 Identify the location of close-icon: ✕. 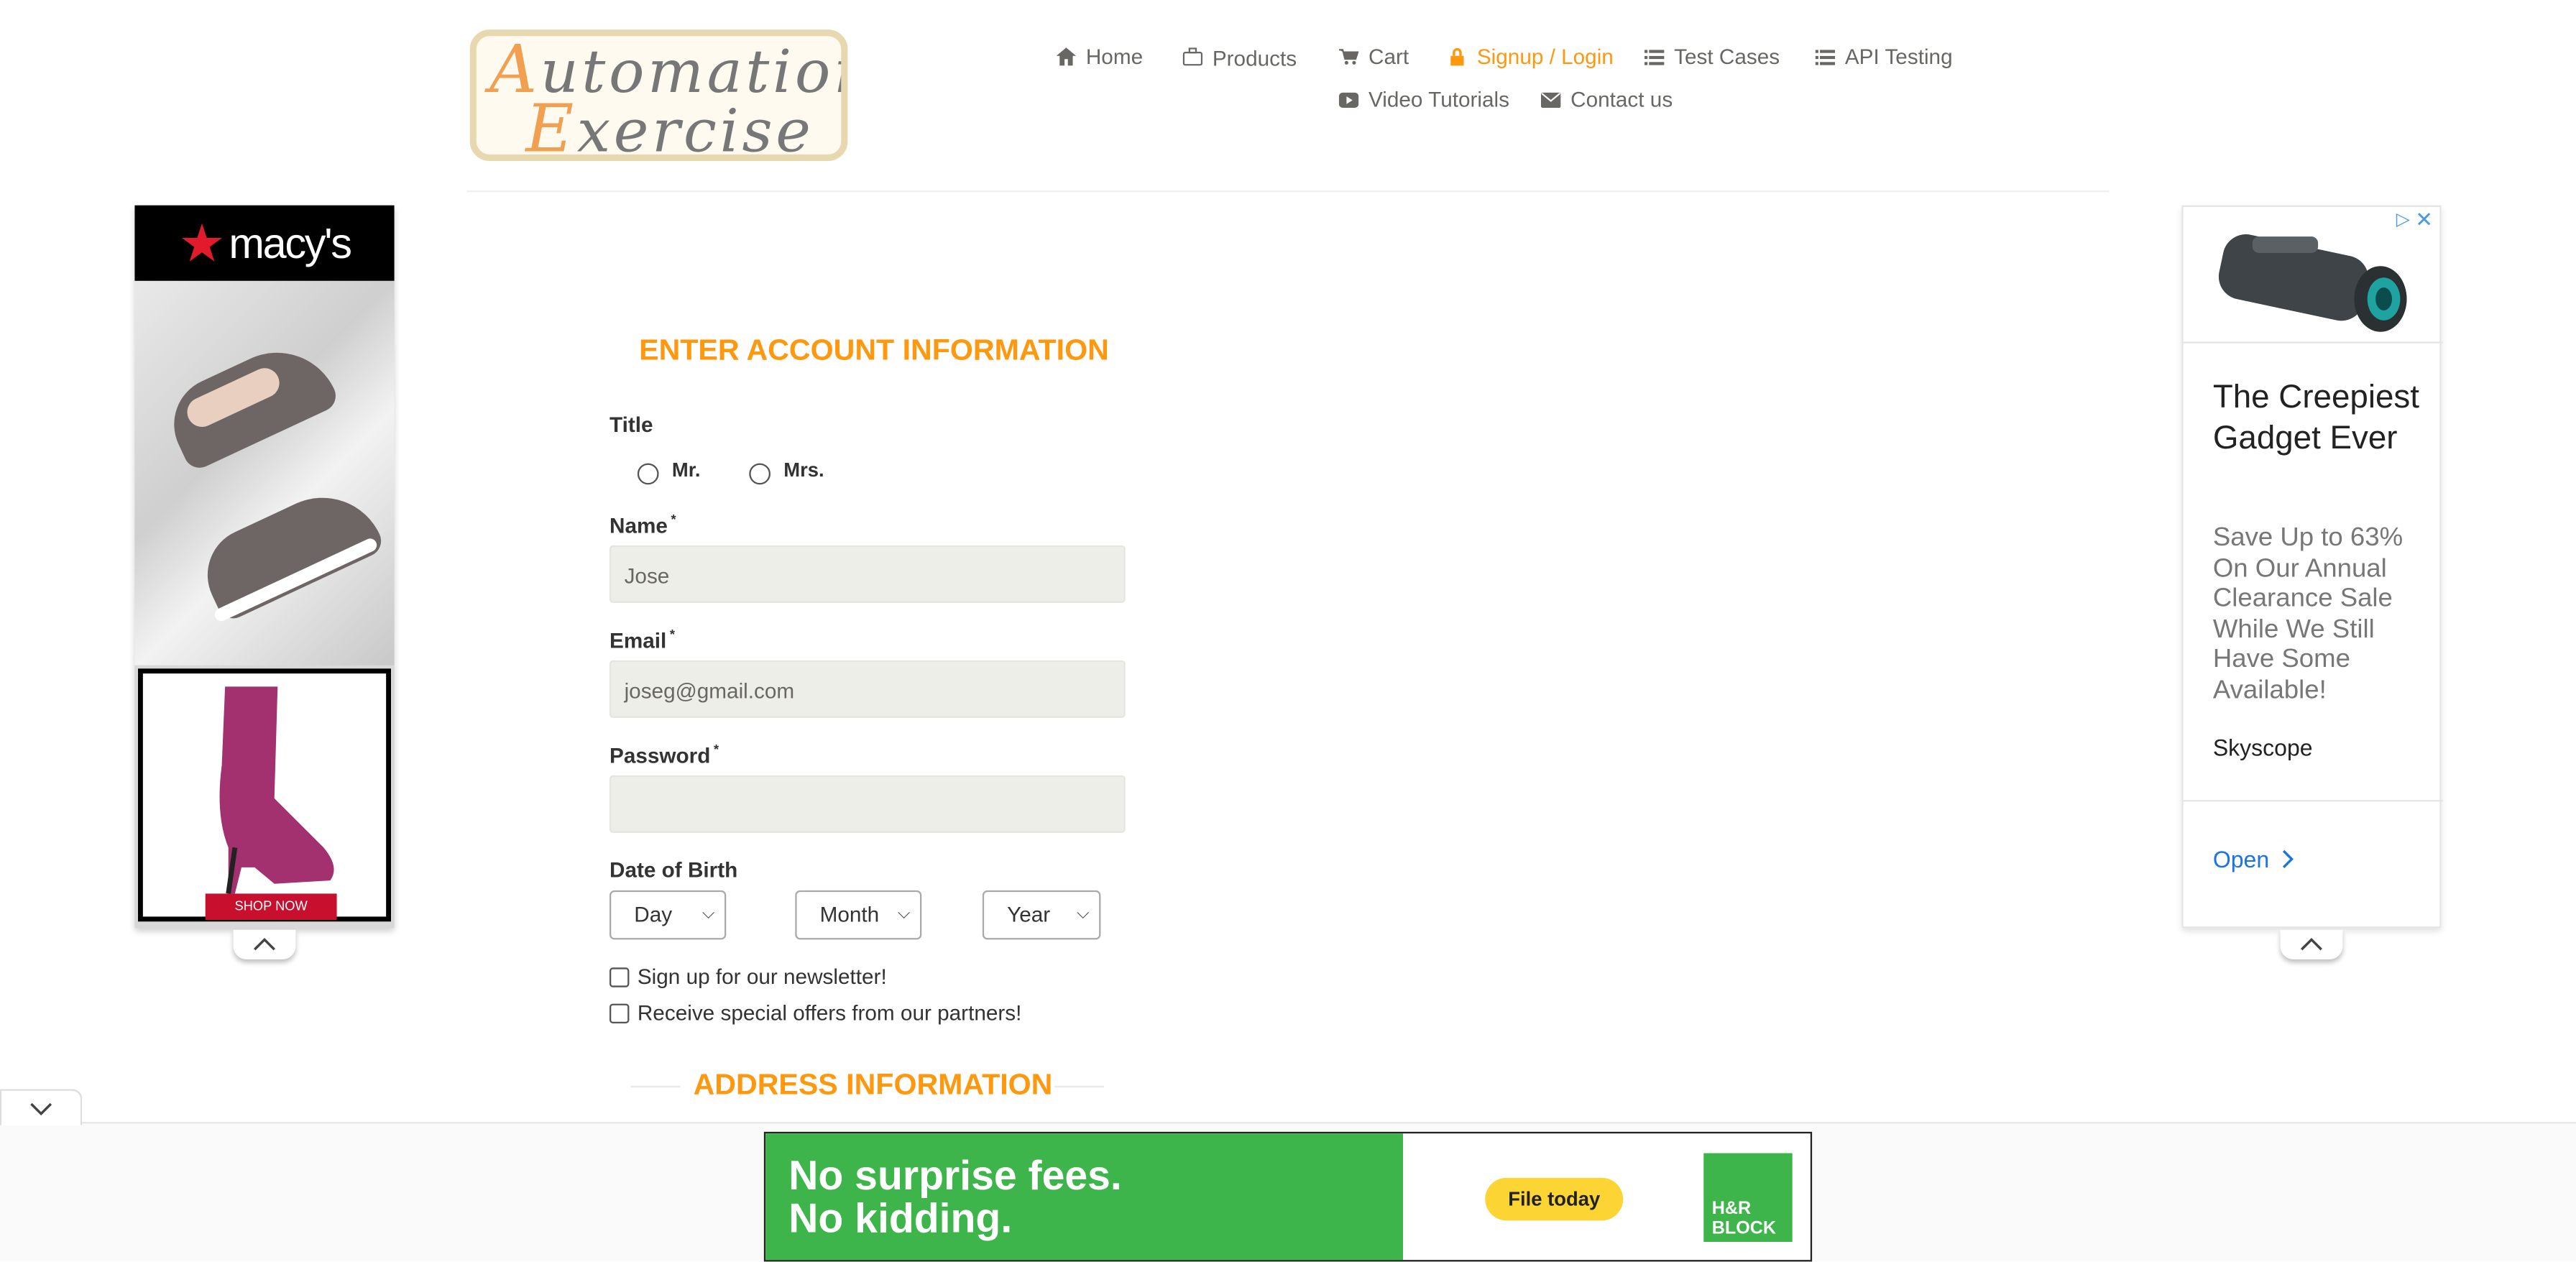
(2424, 220).